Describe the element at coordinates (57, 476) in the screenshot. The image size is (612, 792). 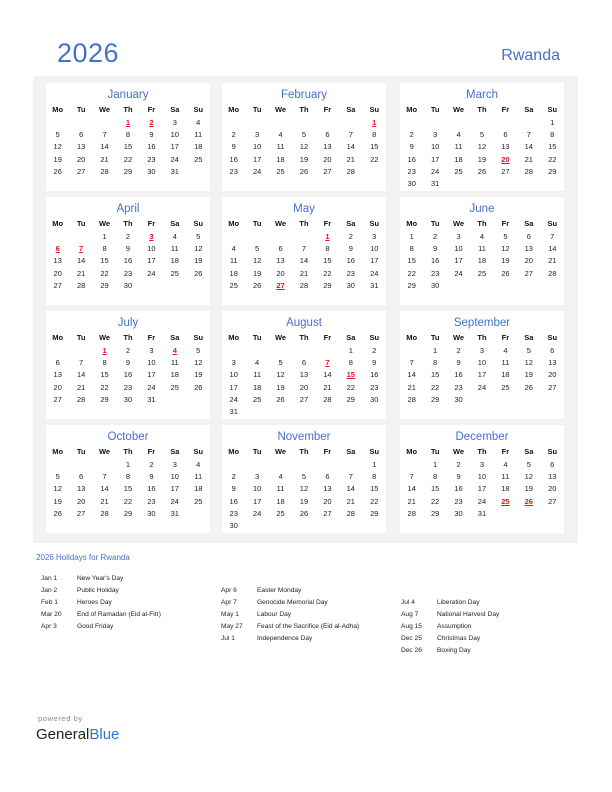
I see `day-cell: 5` at that location.